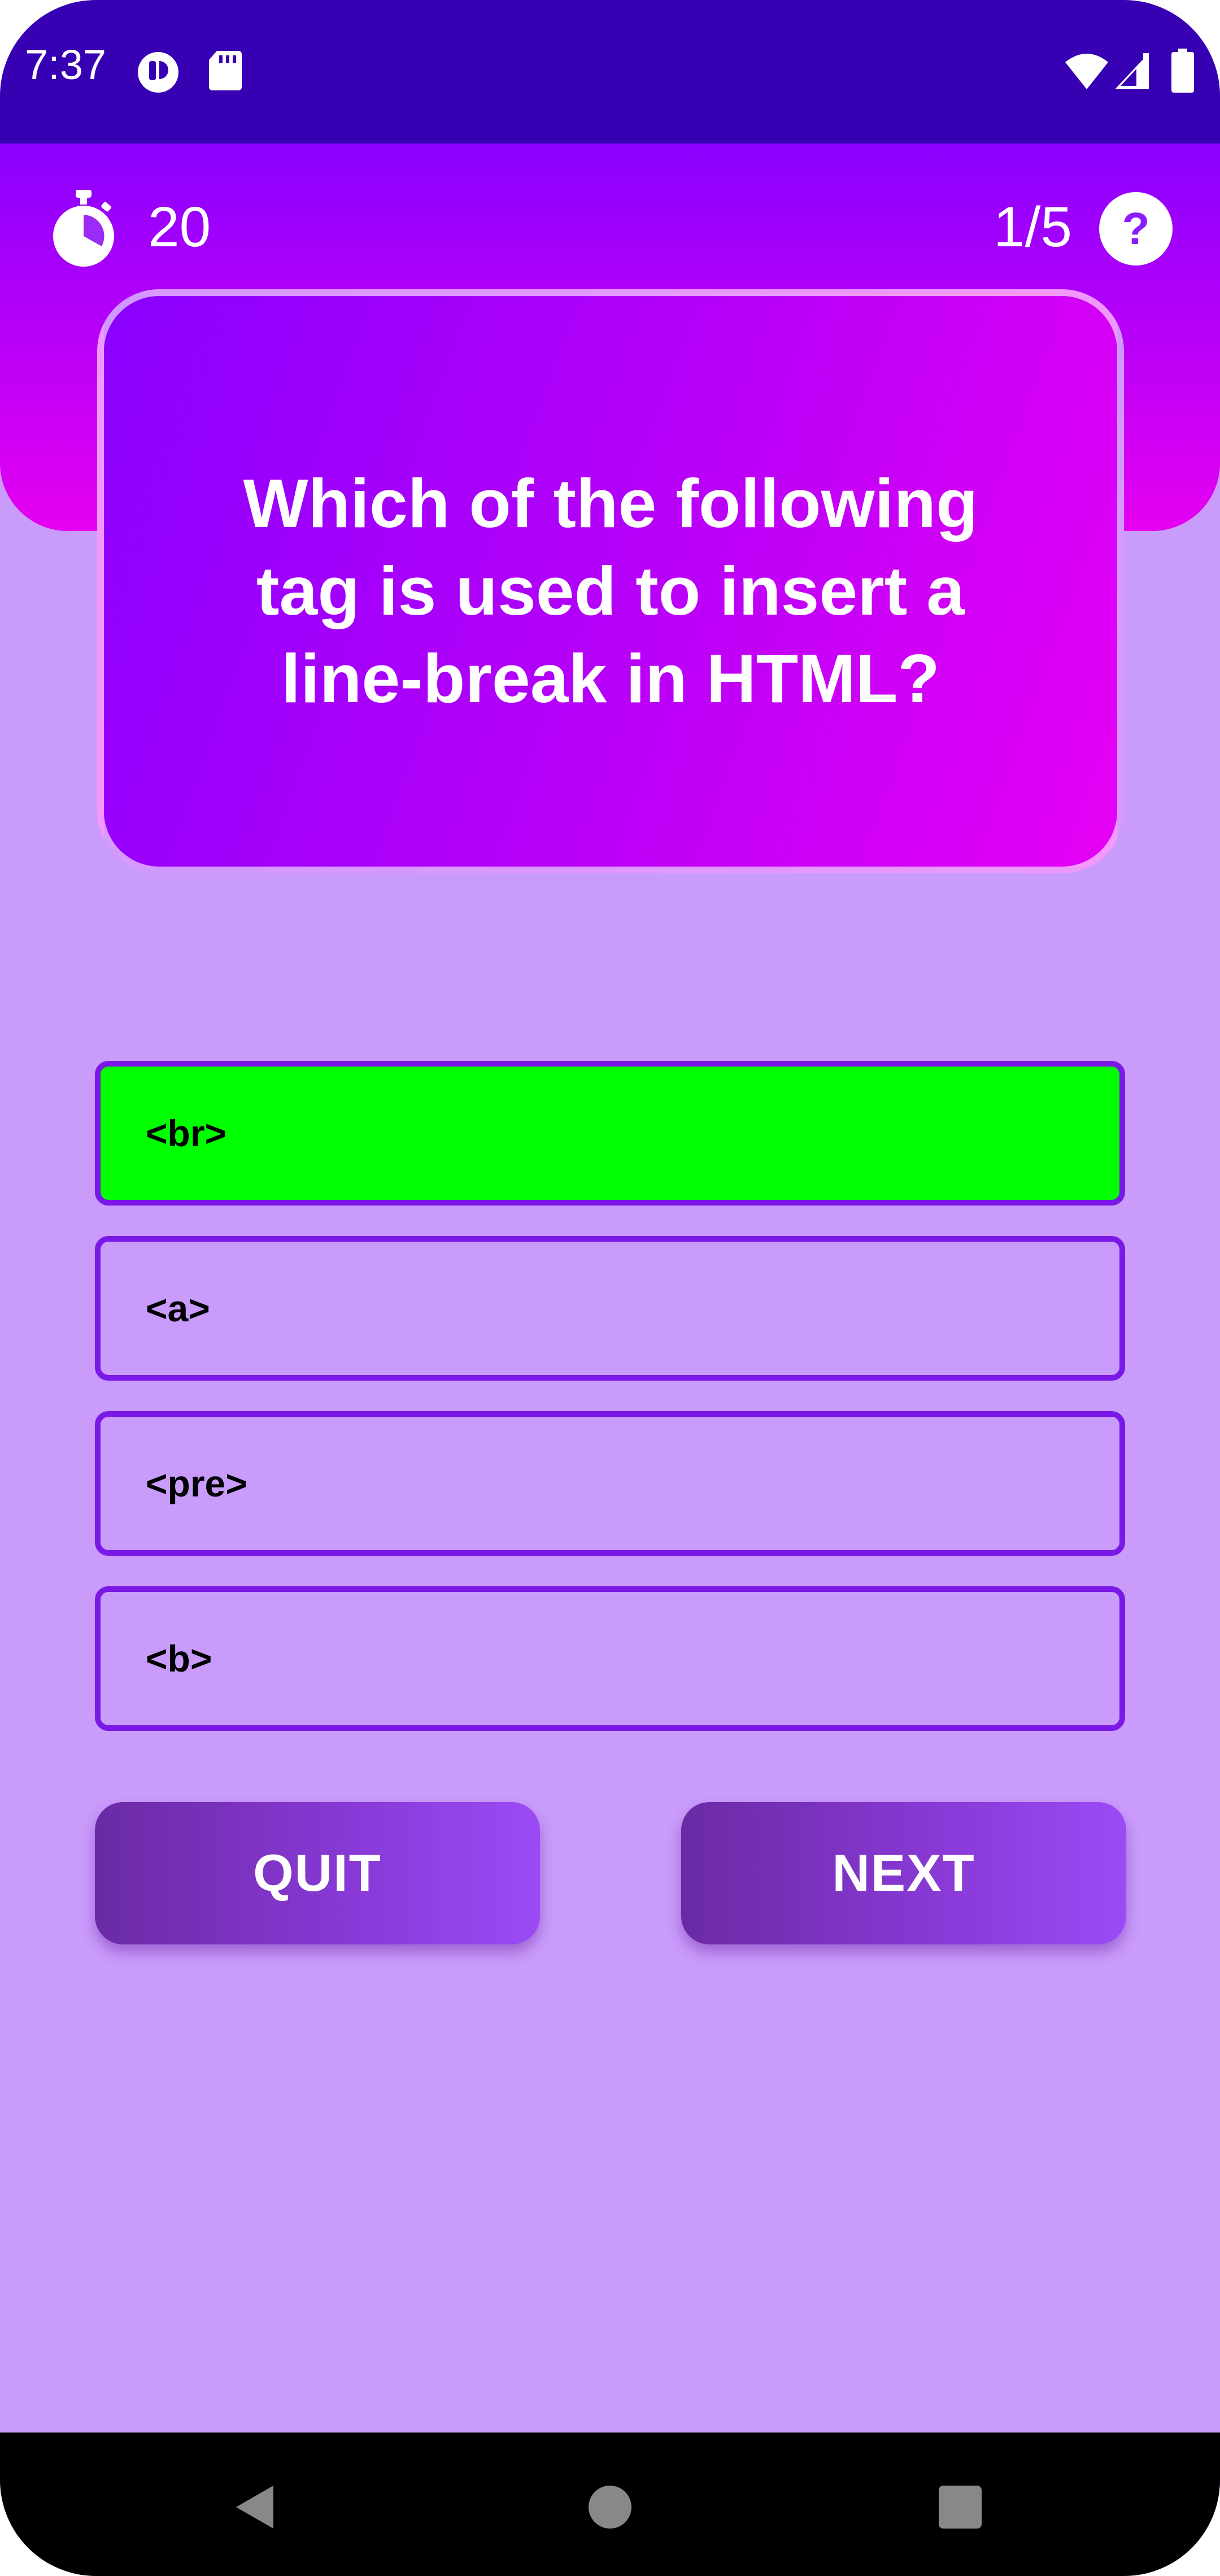 This screenshot has width=1220, height=2576. What do you see at coordinates (158, 72) in the screenshot?
I see `app-notification-icon` at bounding box center [158, 72].